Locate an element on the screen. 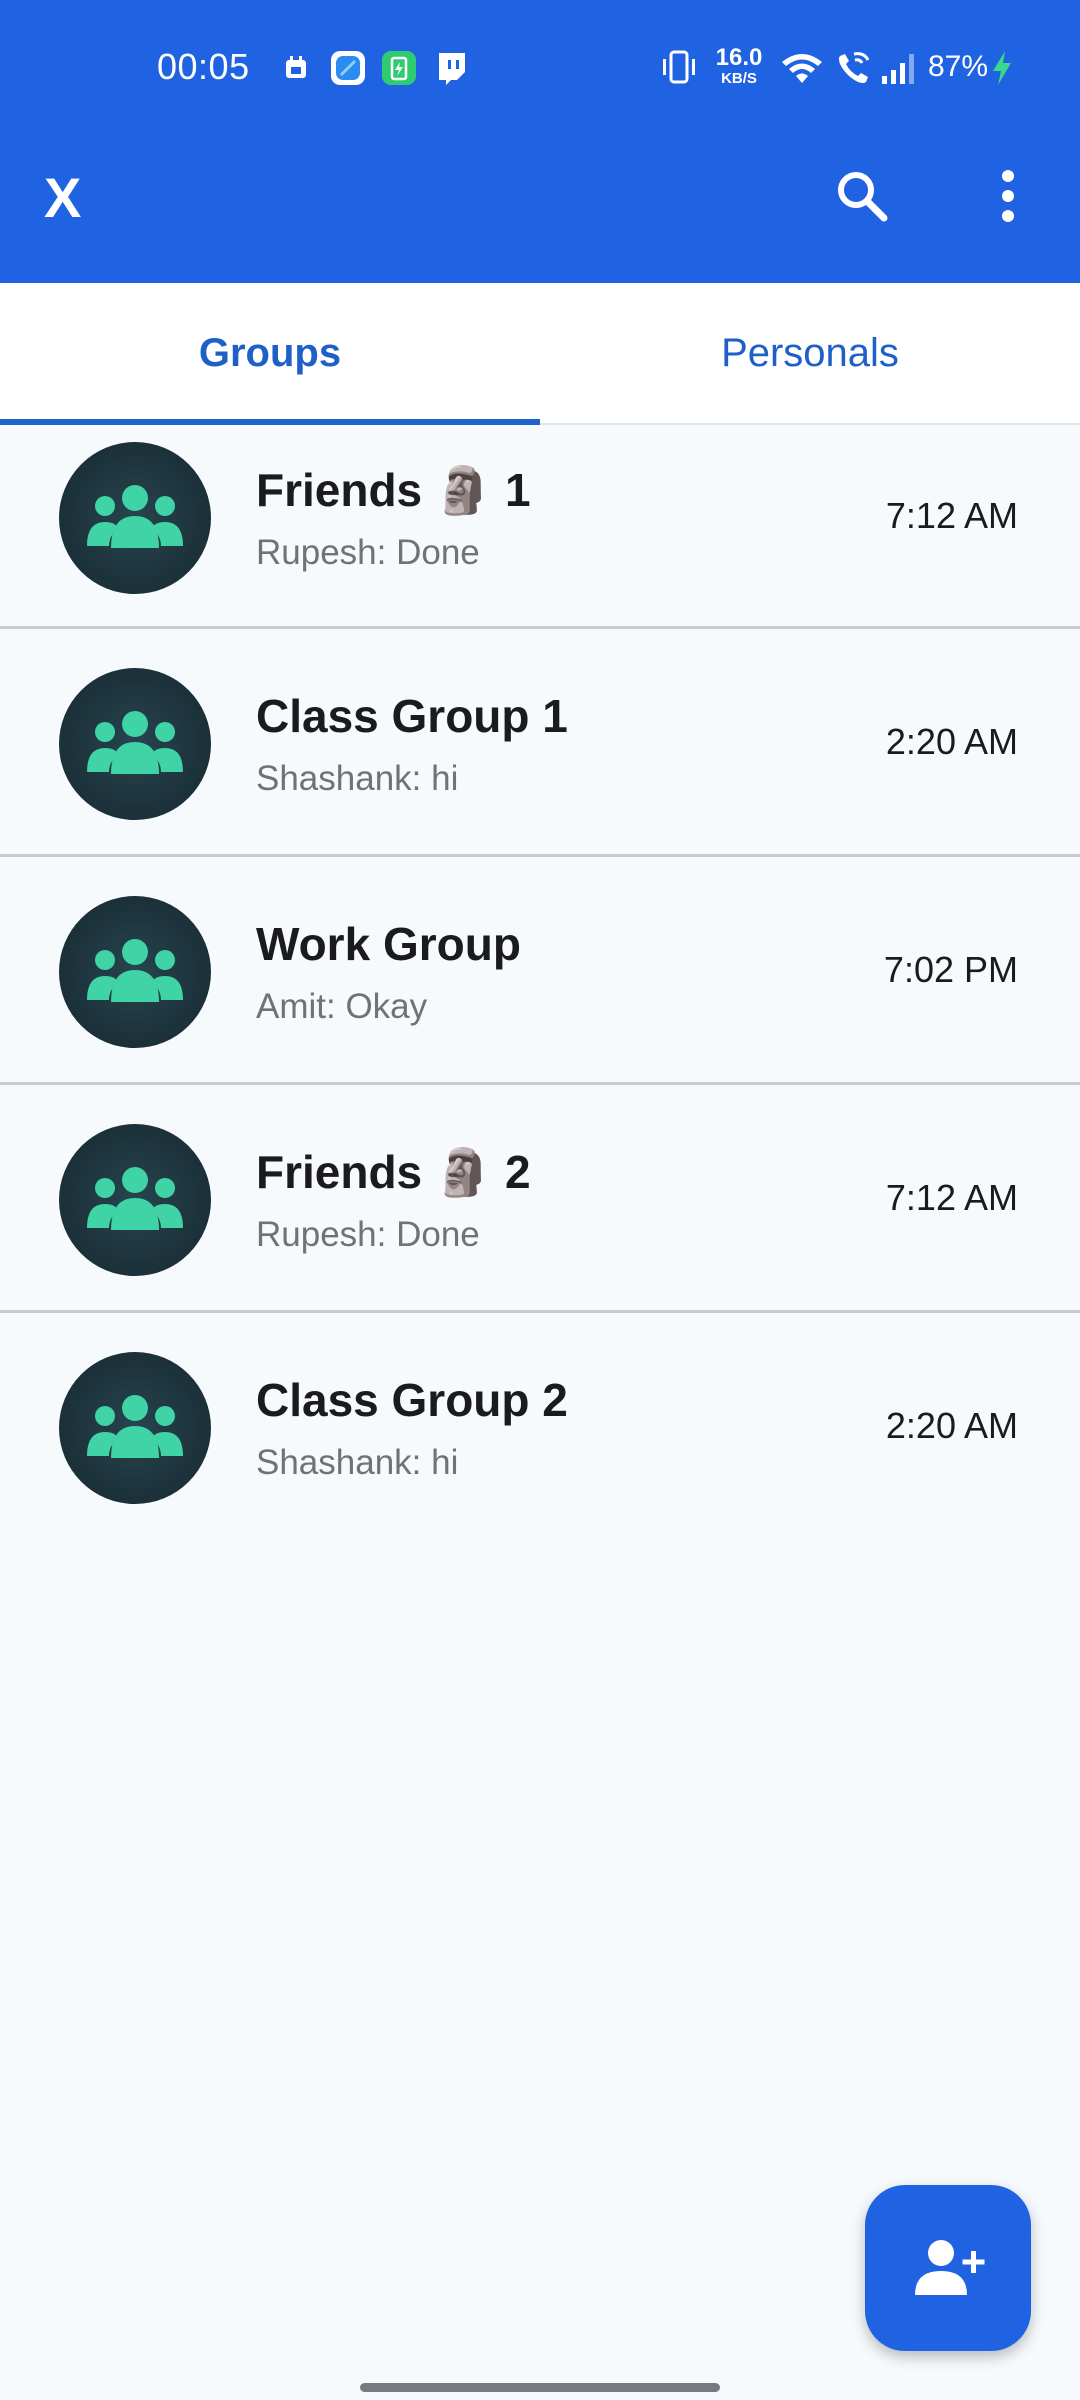 Image resolution: width=1080 pixels, height=2400 pixels. calendar-notification-icon is located at coordinates (296, 67).